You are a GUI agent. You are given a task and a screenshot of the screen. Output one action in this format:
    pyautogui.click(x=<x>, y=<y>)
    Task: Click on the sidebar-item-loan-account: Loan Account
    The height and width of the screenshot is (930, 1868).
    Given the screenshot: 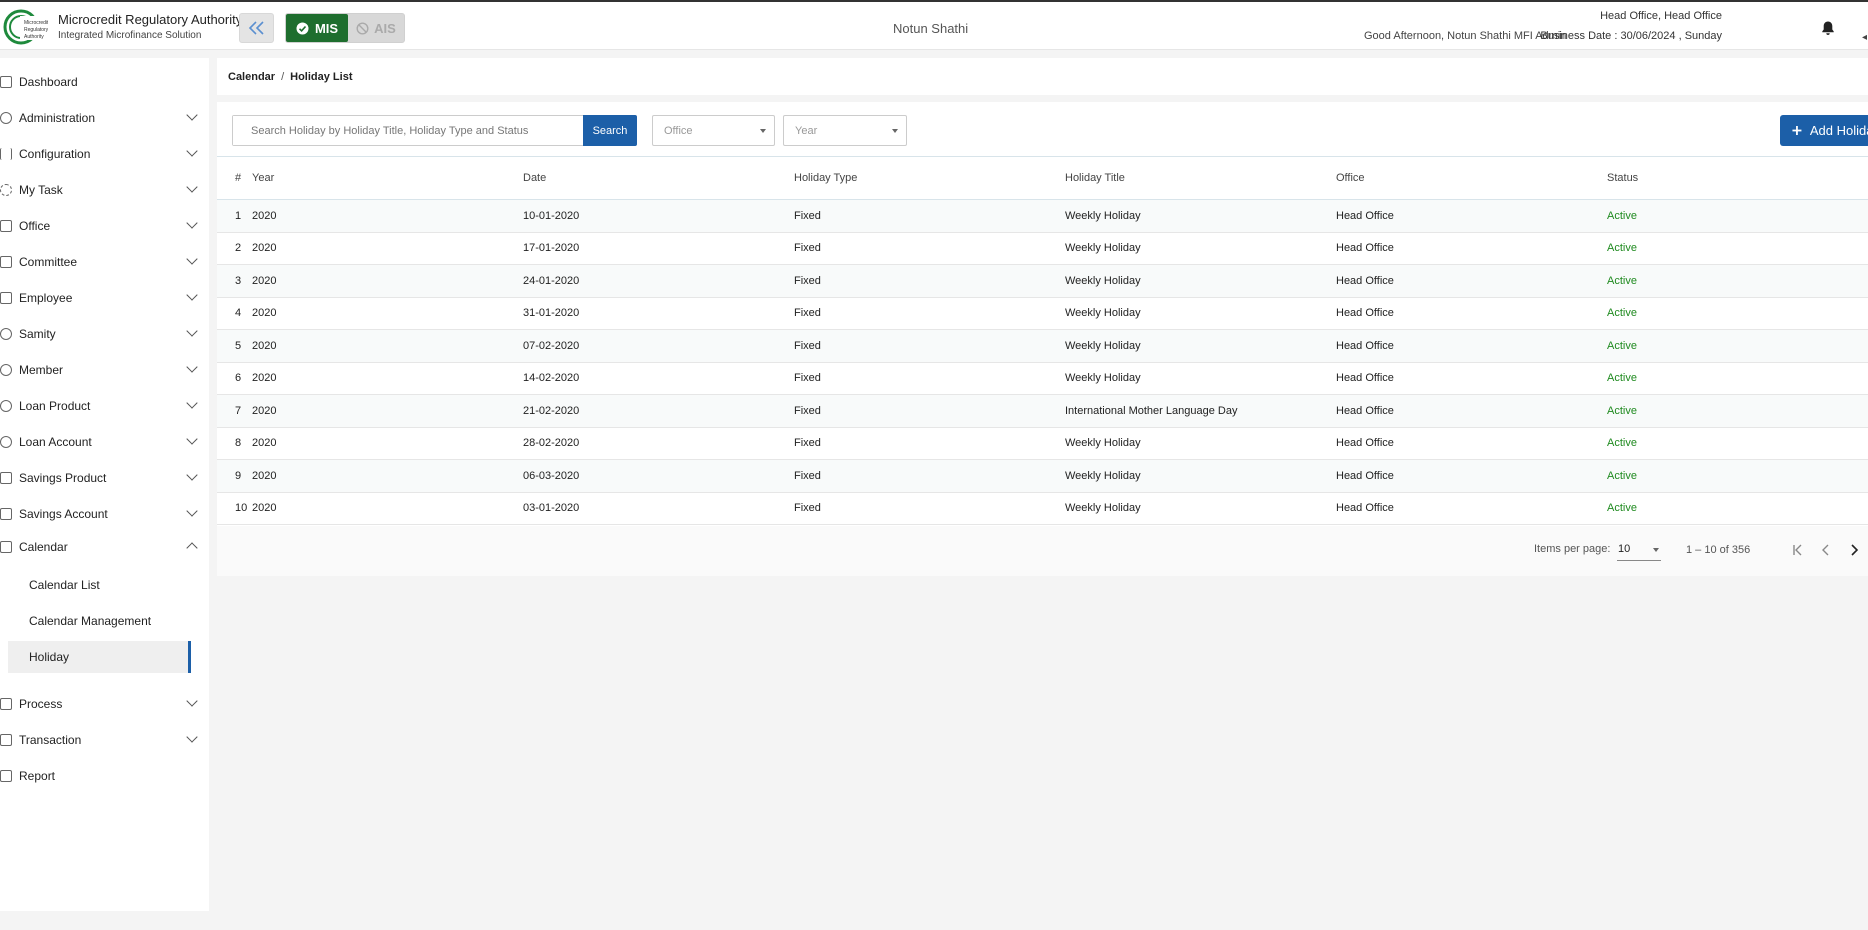 What is the action you would take?
    pyautogui.click(x=102, y=442)
    